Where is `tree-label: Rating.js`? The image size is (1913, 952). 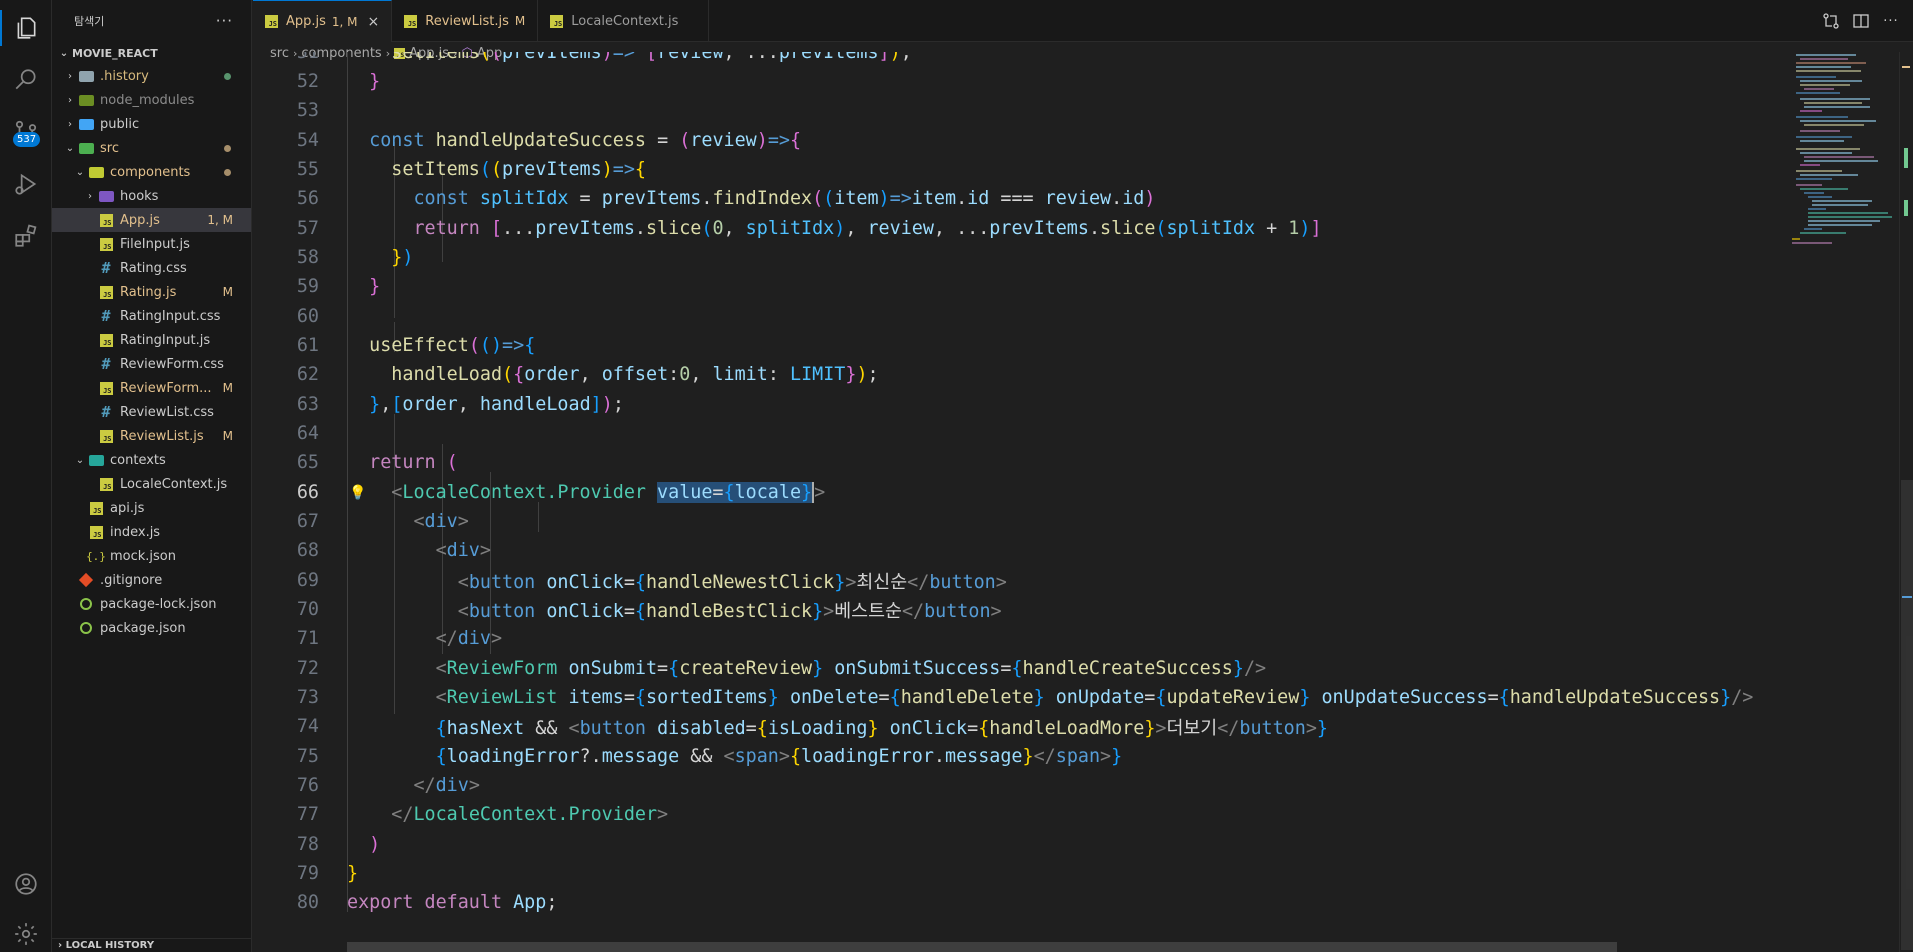
tree-label: Rating.js is located at coordinates (148, 292).